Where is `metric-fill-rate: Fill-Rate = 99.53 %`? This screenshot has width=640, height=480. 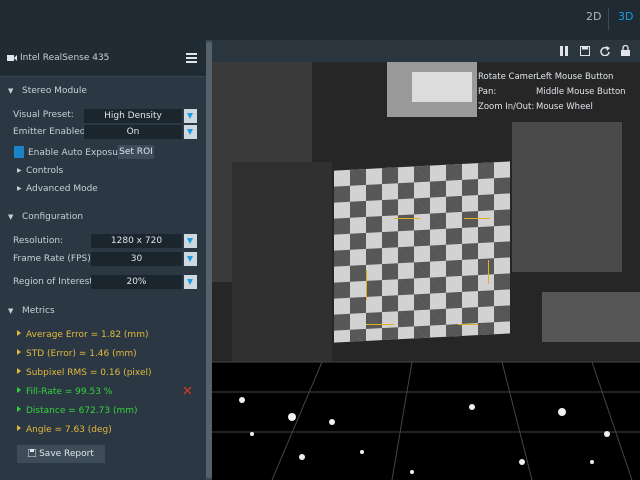 metric-fill-rate: Fill-Rate = 99.53 % is located at coordinates (64, 392).